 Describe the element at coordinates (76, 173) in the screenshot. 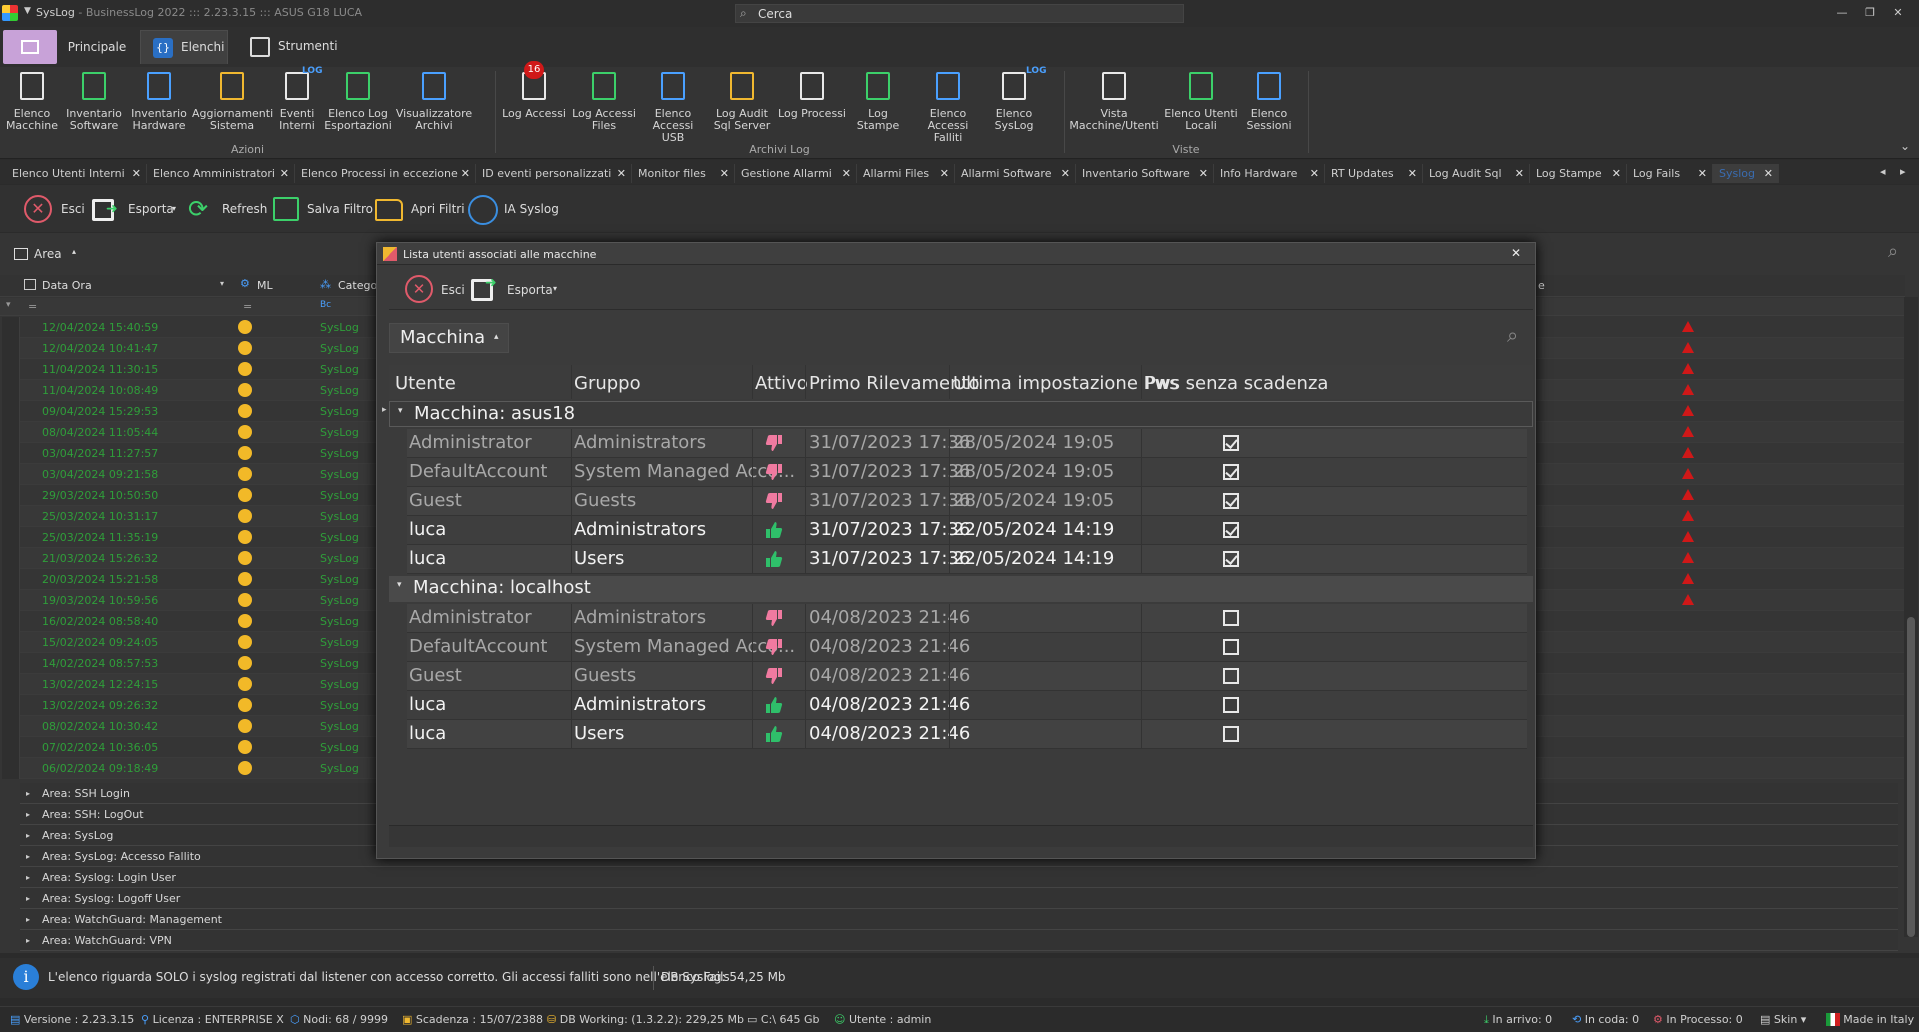

I see `doc-tab-0: Elenco Utenti Interni ✕` at that location.